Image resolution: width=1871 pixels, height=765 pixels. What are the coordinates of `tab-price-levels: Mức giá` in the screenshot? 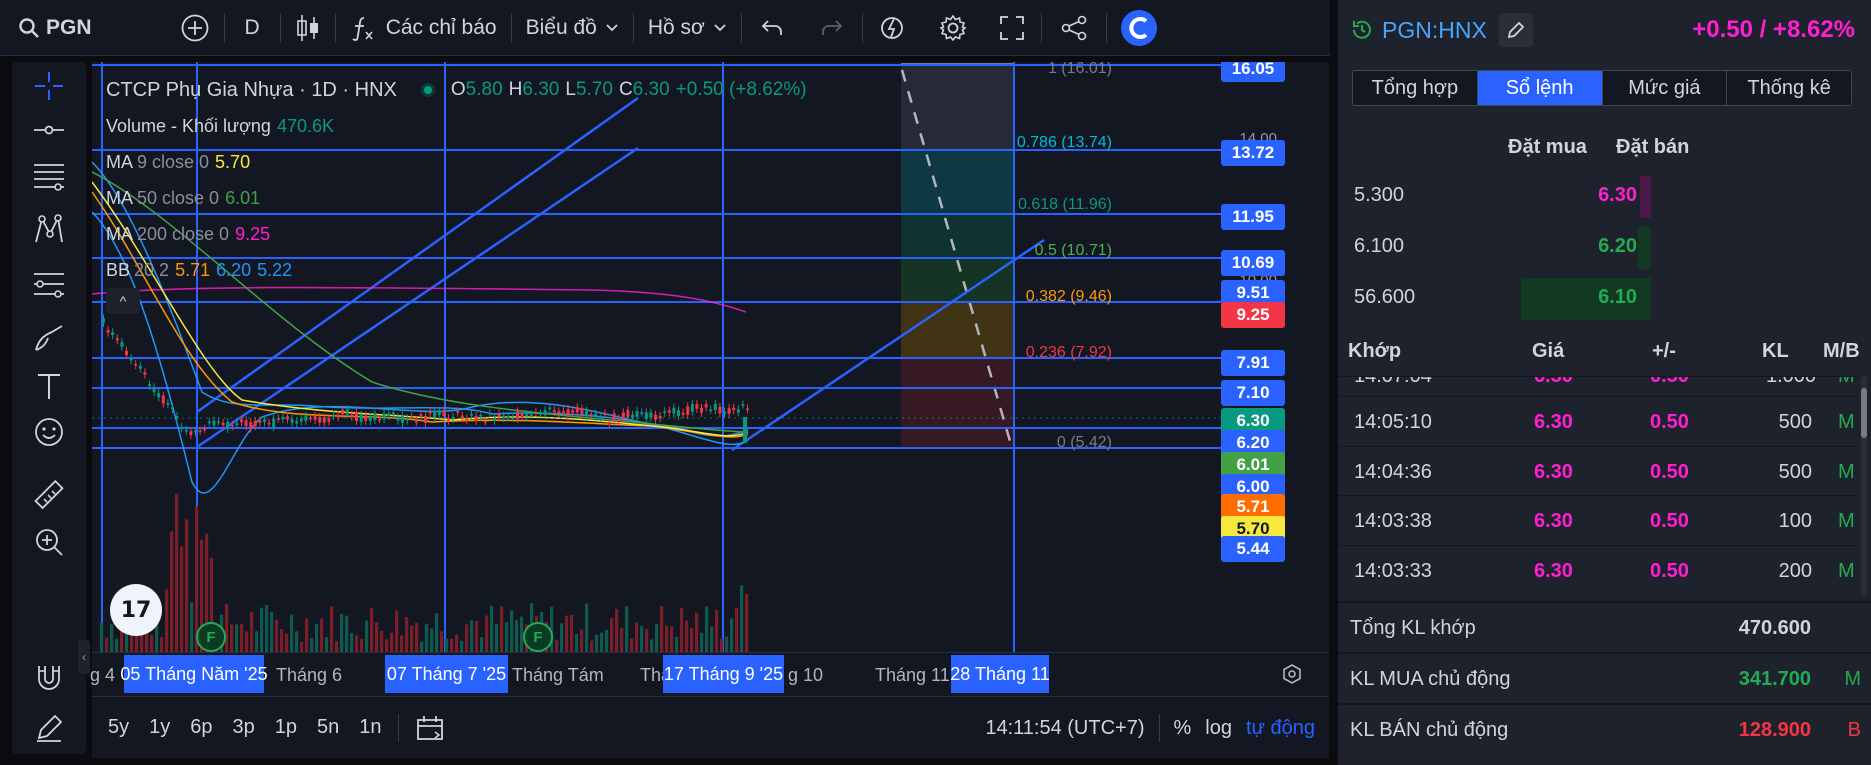 It's located at (1665, 88).